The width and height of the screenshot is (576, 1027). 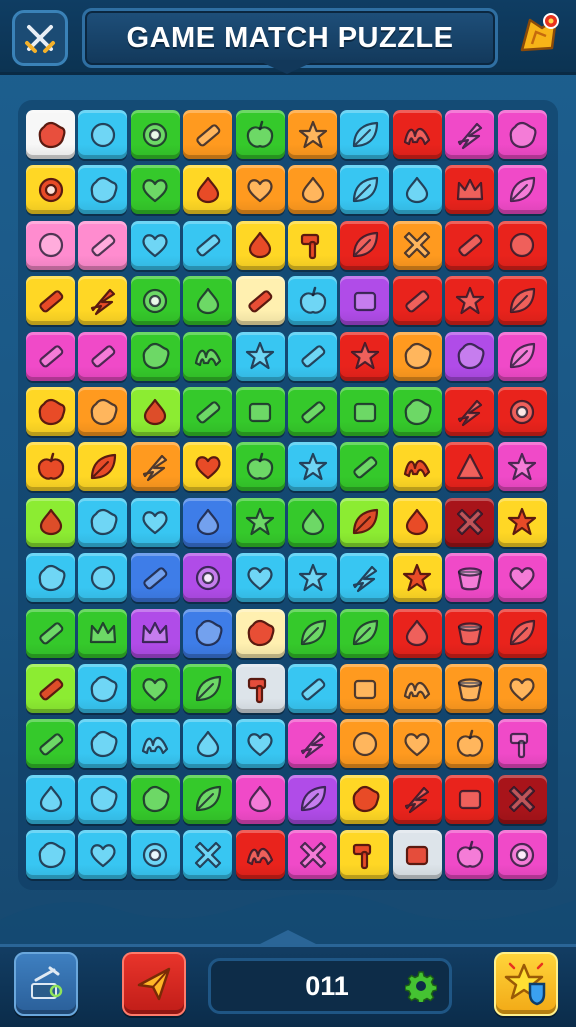 I want to click on tile-orange-square, so click(x=365, y=688).